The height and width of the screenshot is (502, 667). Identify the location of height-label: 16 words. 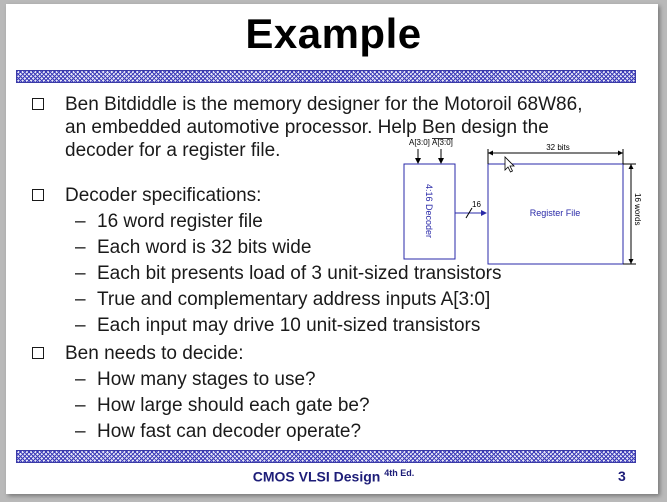
(637, 209).